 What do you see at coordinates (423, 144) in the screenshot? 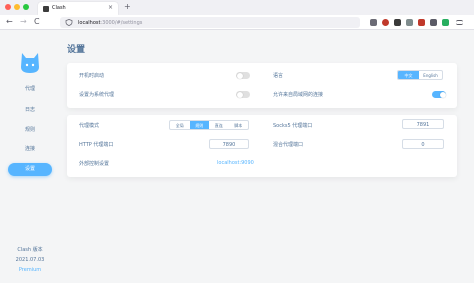
I see `mixed-port-input: 0` at bounding box center [423, 144].